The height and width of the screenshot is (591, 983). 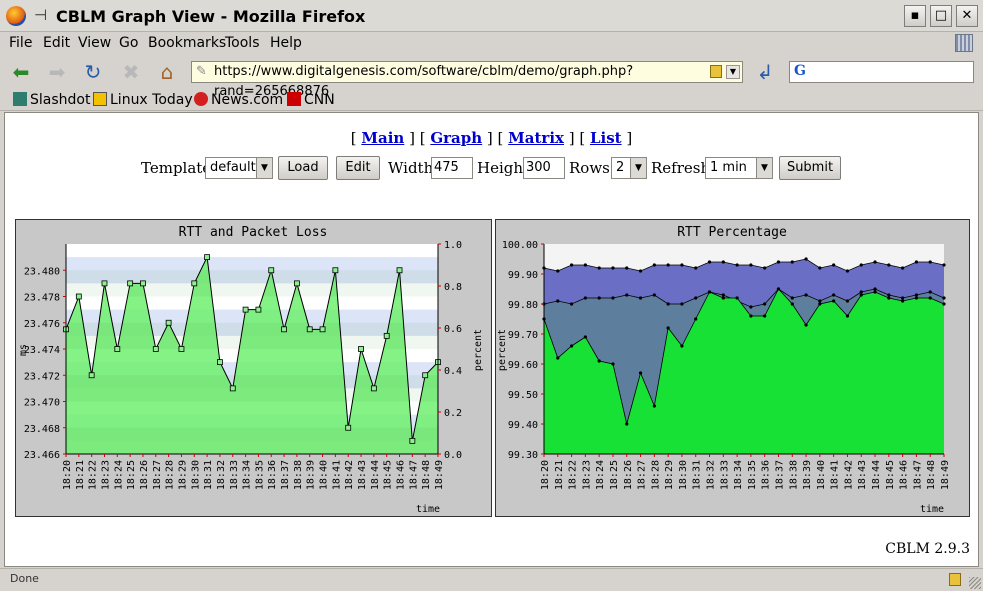 I want to click on menu-bookmarks: Bookmarks, so click(x=187, y=43).